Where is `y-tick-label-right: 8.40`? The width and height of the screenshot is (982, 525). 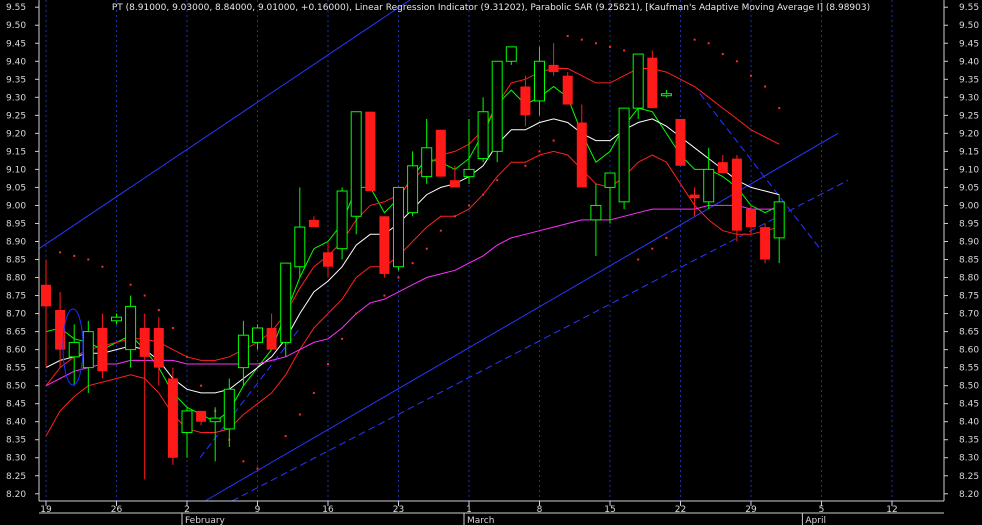 y-tick-label-right: 8.40 is located at coordinates (969, 423).